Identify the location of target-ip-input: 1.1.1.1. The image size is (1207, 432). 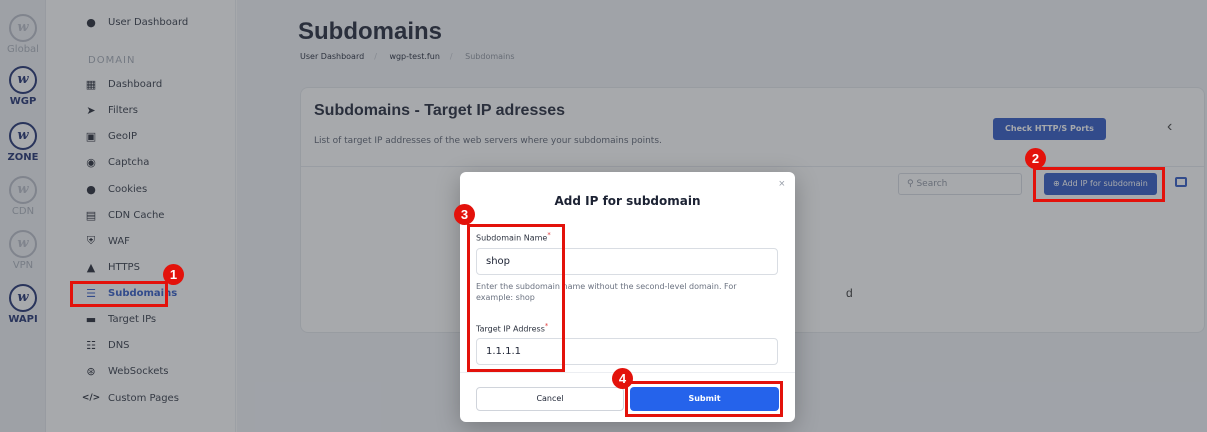
(627, 351).